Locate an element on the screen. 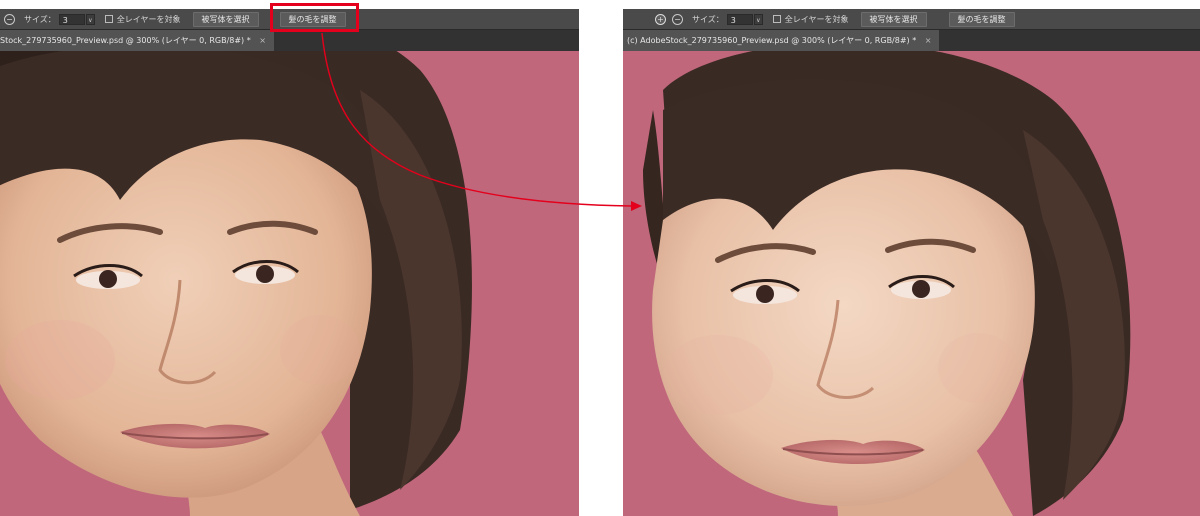 This screenshot has height=516, width=1200. options-bar: + − サイズ： 3 ∨ 全レイヤーを対象 被写体を選択 髪の毛を調整 is located at coordinates (911, 19).